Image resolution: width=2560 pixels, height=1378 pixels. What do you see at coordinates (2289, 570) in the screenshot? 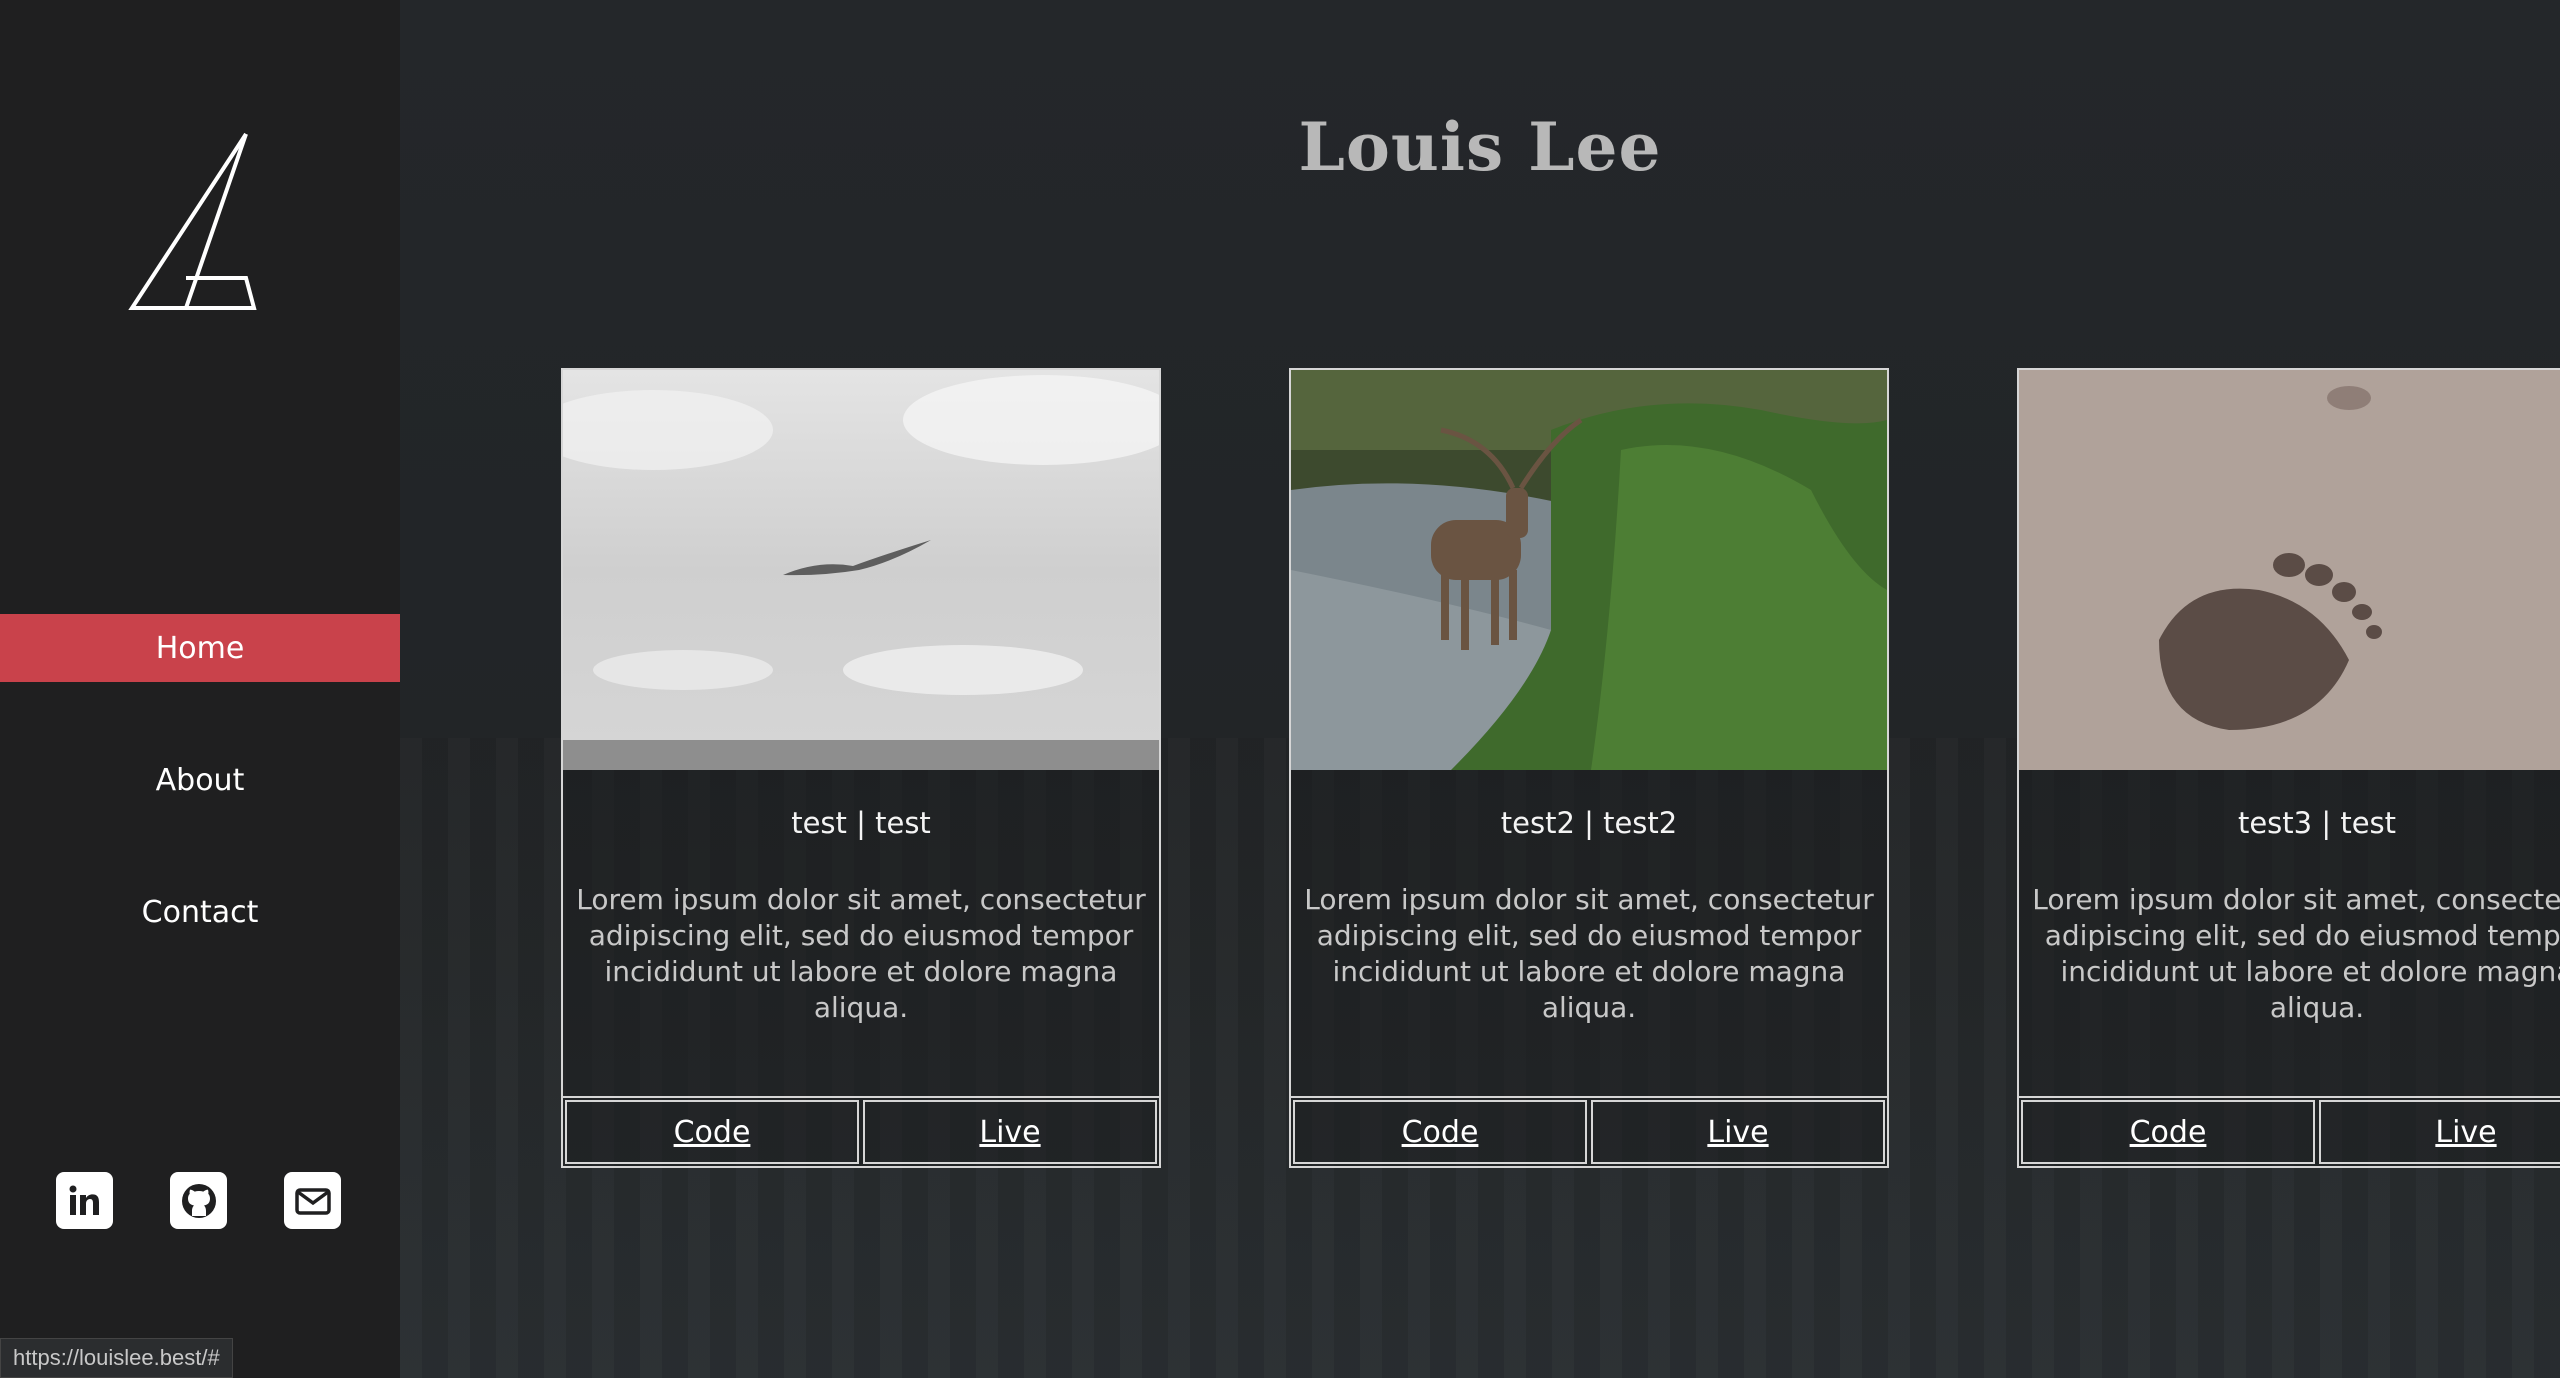
I see `project-image-footprint` at bounding box center [2289, 570].